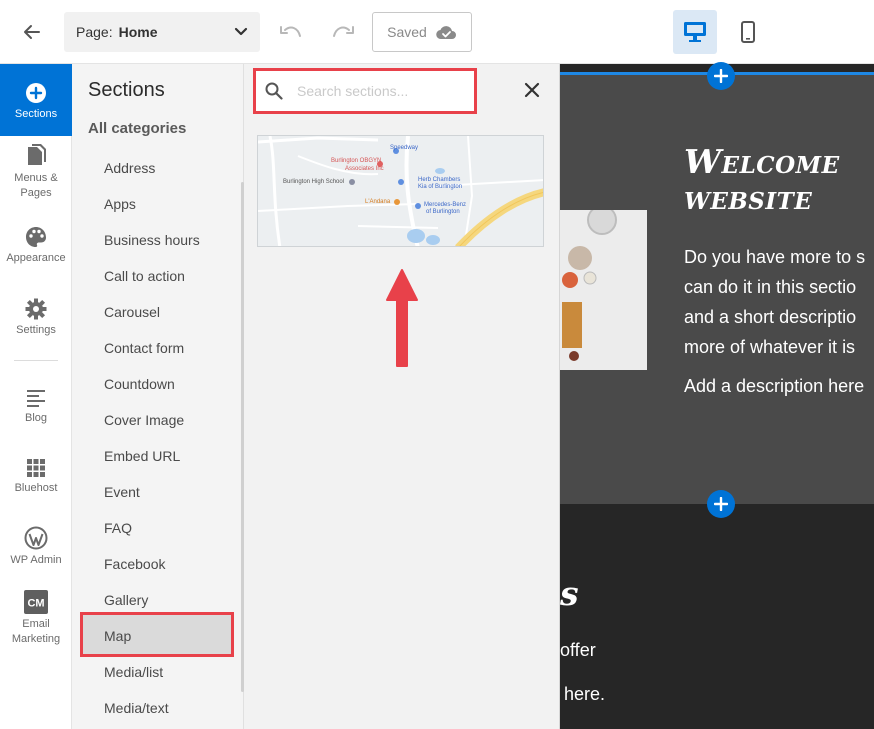 This screenshot has height=729, width=874. Describe the element at coordinates (603, 290) in the screenshot. I see `hero-image` at that location.